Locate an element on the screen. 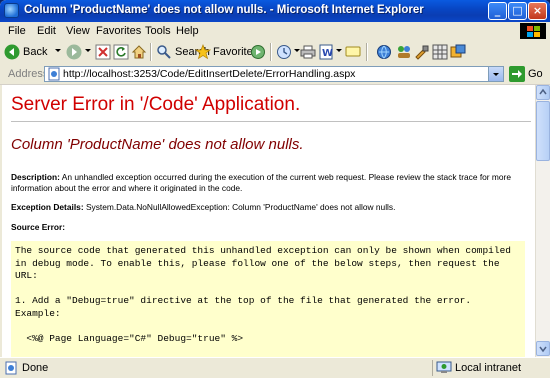 This screenshot has height=378, width=550. media-icon is located at coordinates (258, 52).